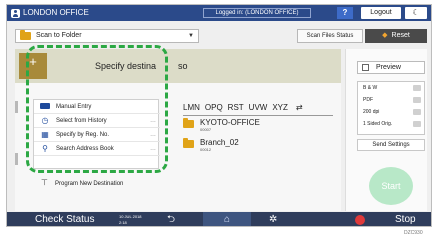 This screenshot has width=438, height=240. I want to click on back-icon: ⮌, so click(171, 219).